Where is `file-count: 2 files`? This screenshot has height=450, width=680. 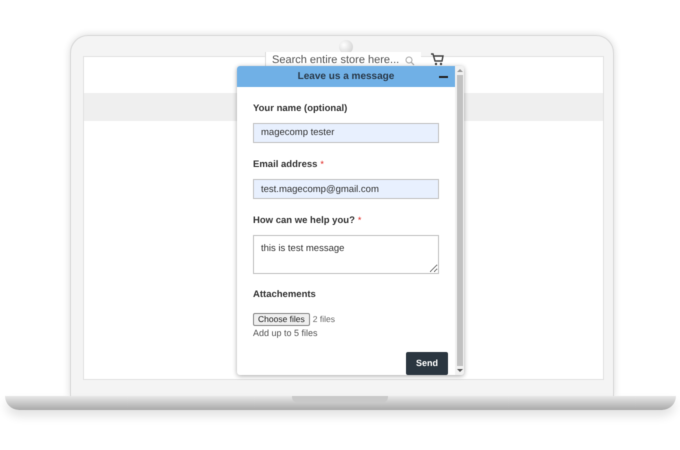
file-count: 2 files is located at coordinates (323, 319).